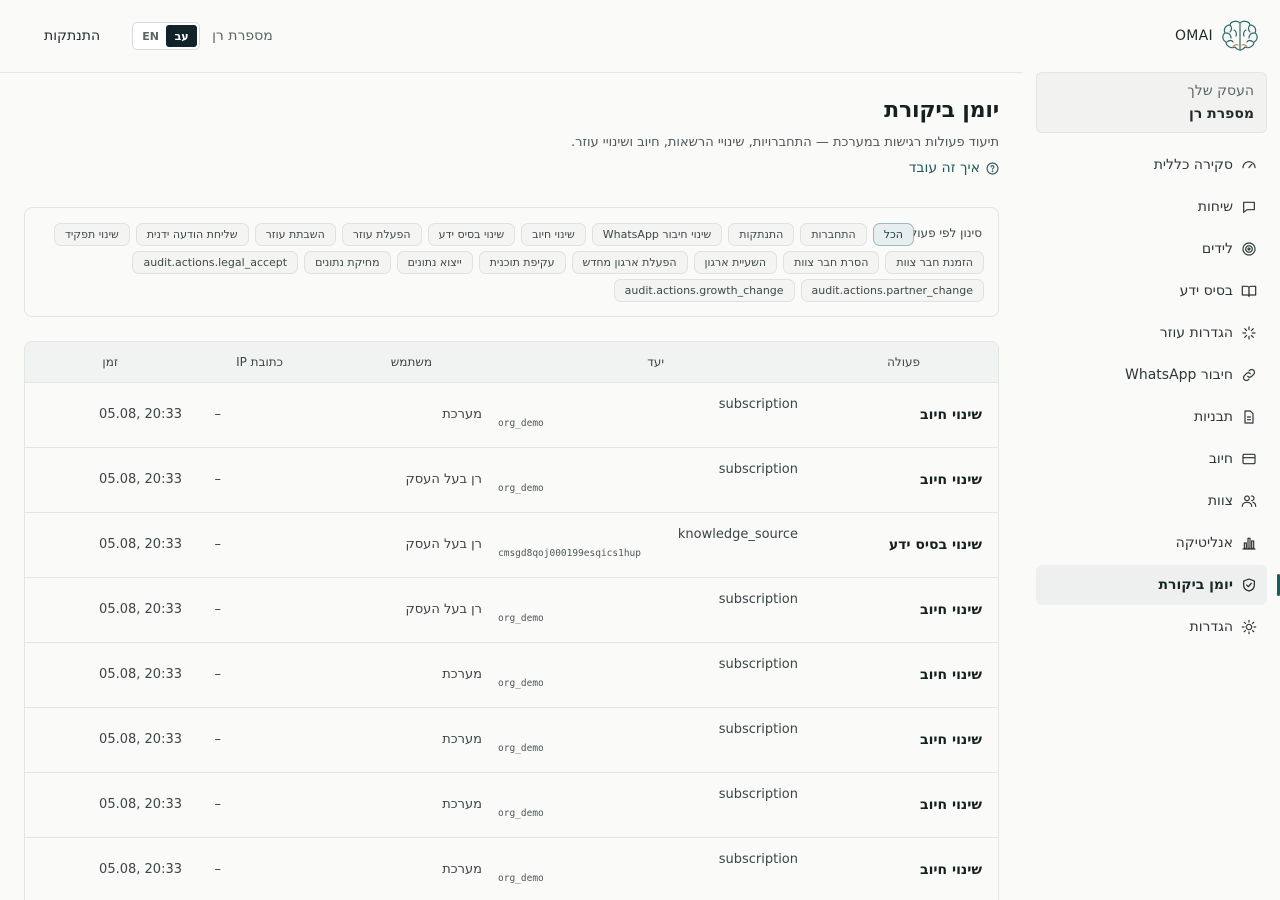  What do you see at coordinates (1151, 459) in the screenshot?
I see `sidebar-item-billing: חיוב` at bounding box center [1151, 459].